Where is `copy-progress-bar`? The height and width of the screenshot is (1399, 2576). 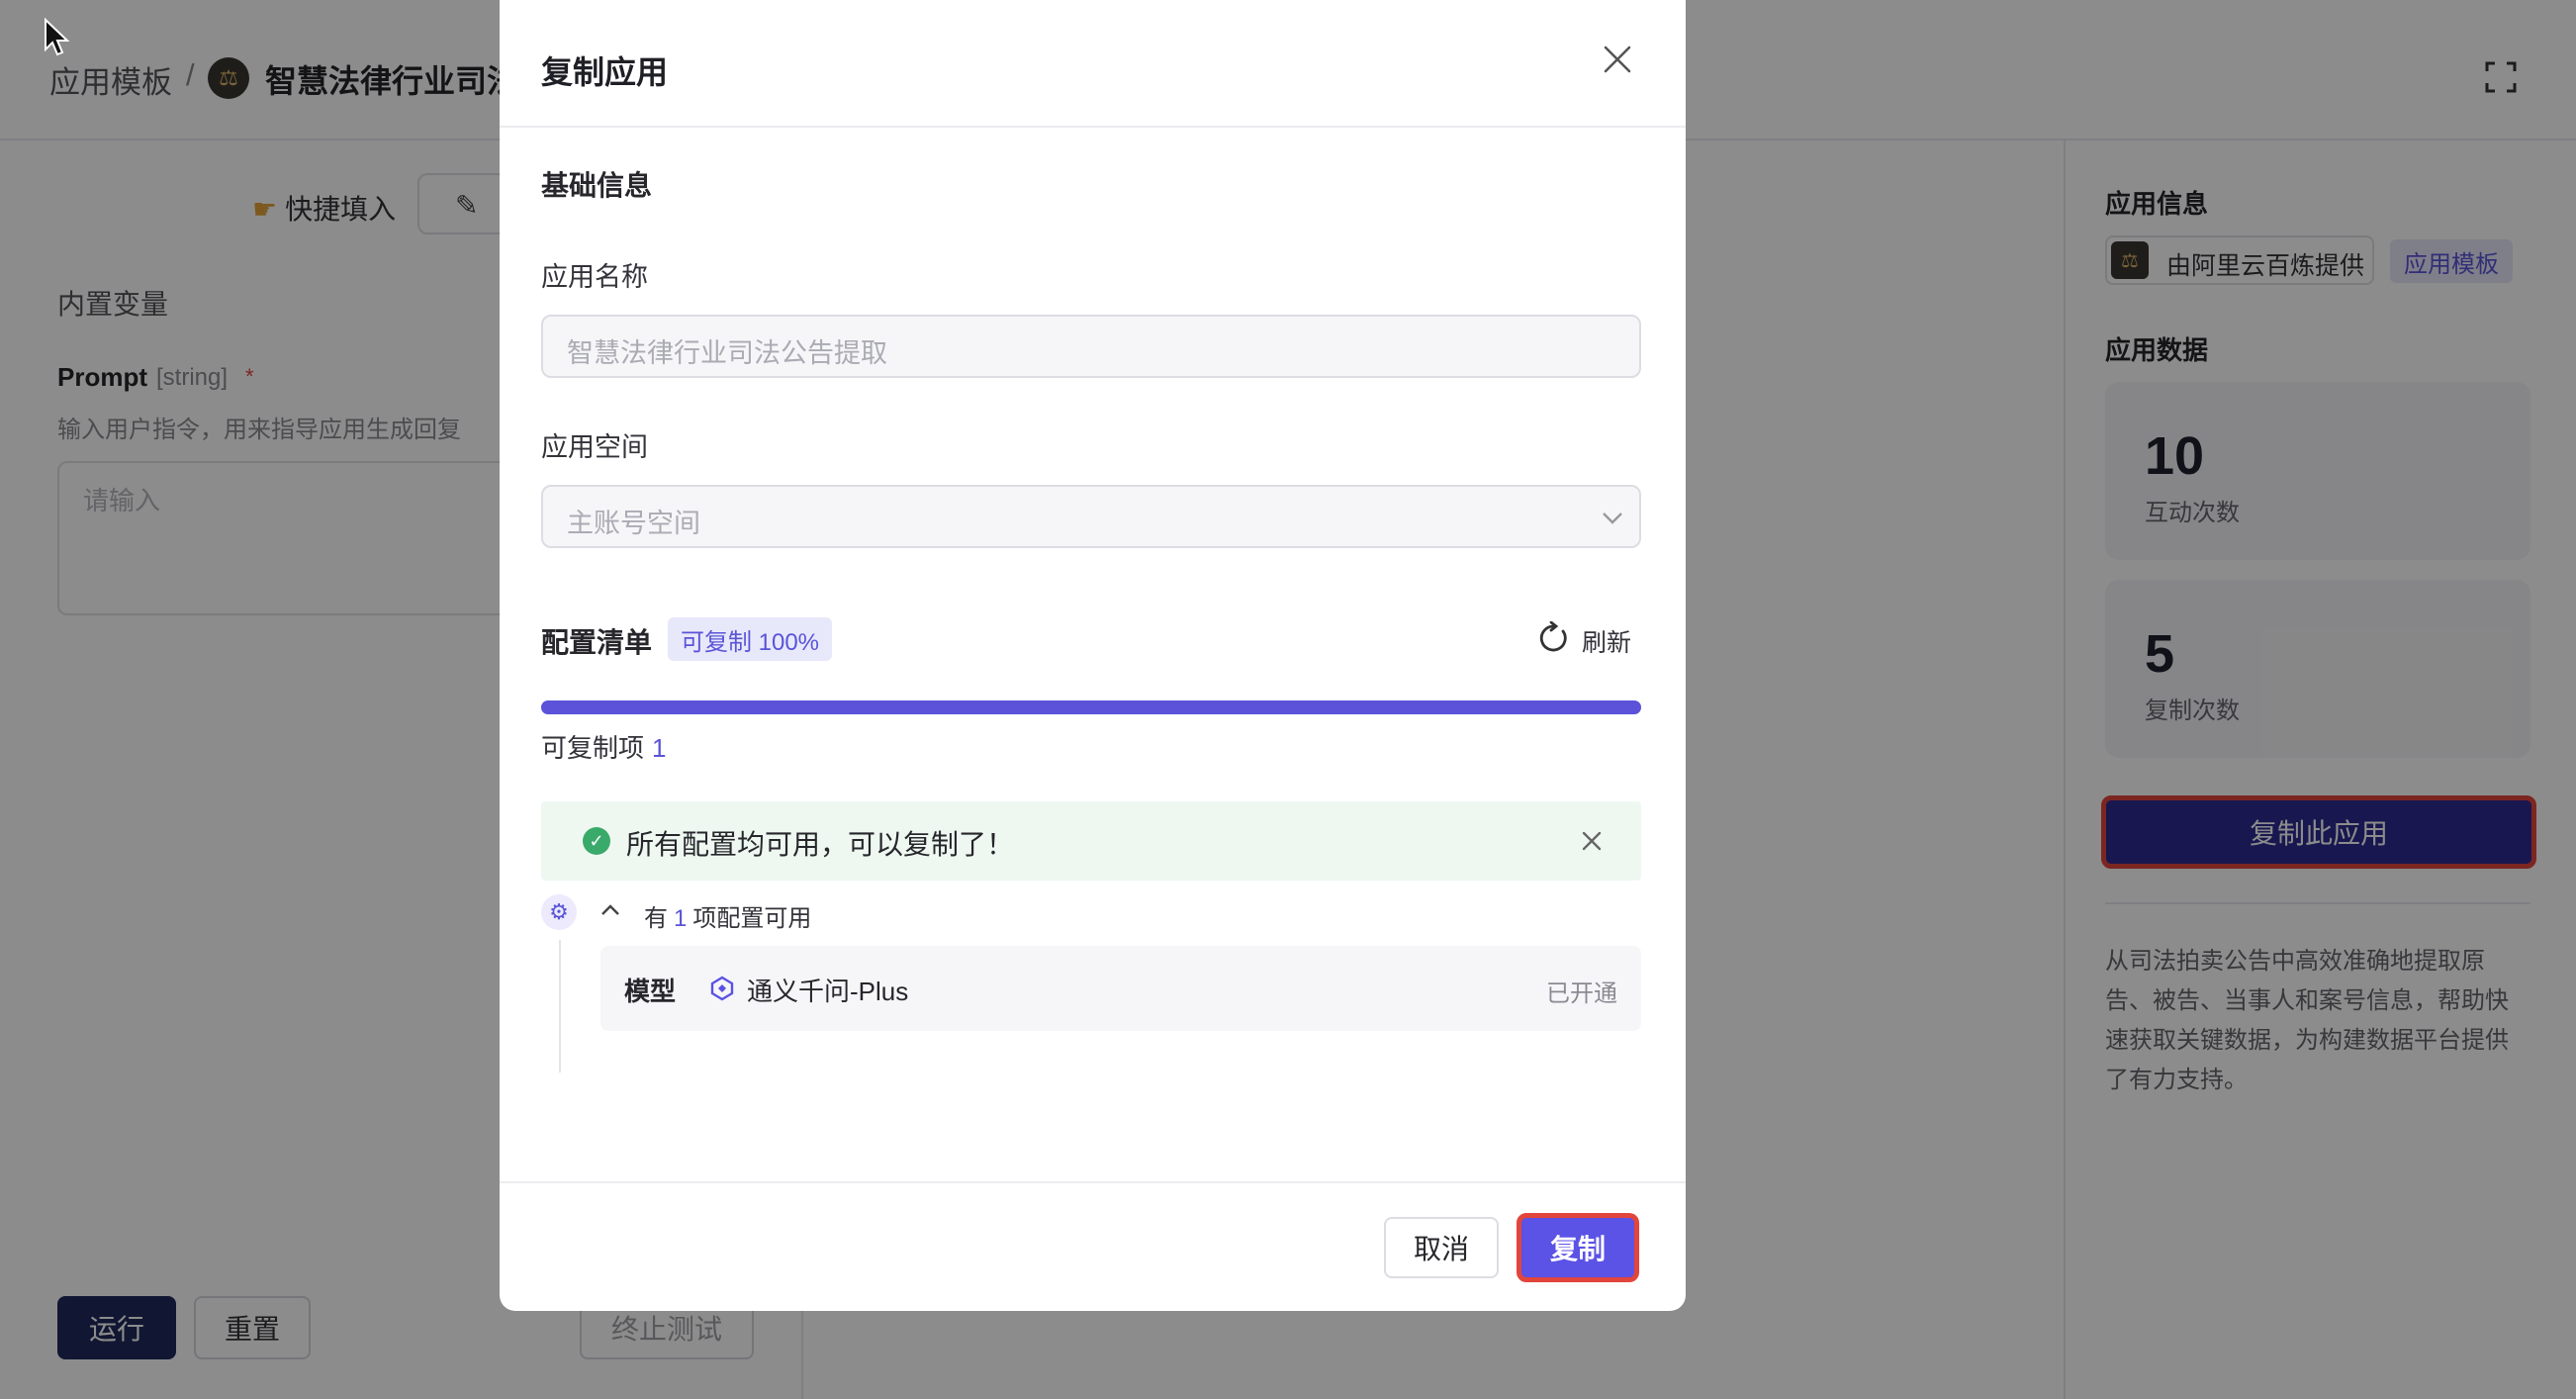
copy-progress-bar is located at coordinates (1091, 707).